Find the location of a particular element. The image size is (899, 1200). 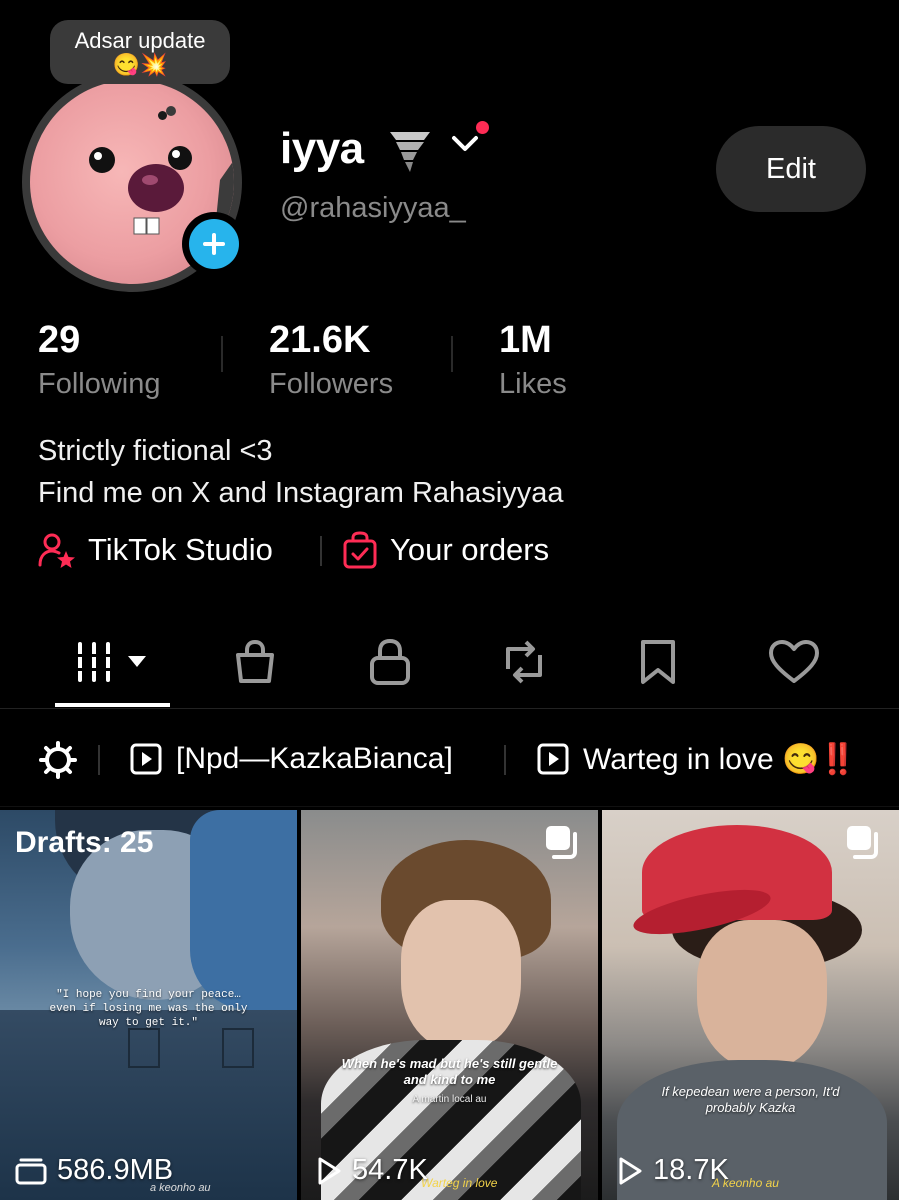

view-count-value: 18.7K is located at coordinates (691, 1170).